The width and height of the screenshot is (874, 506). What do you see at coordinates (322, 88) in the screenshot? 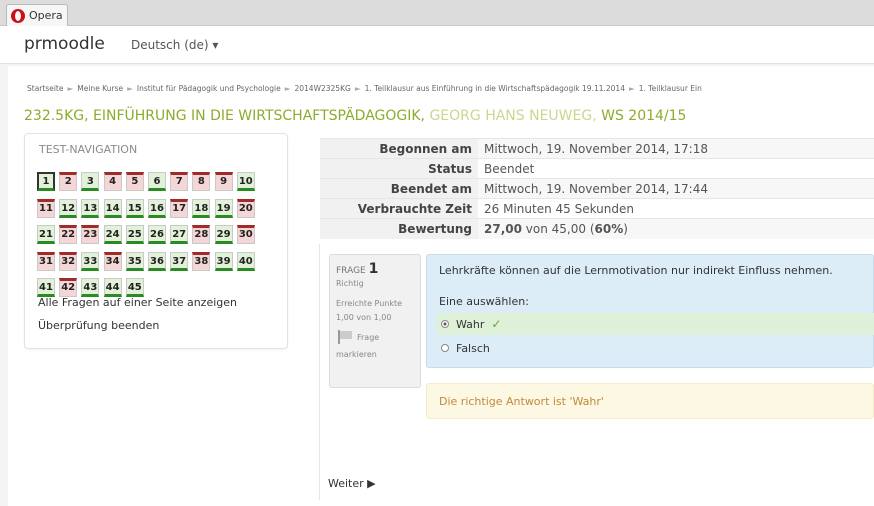
I see `breadcrumb-item: 2014W2325KG` at bounding box center [322, 88].